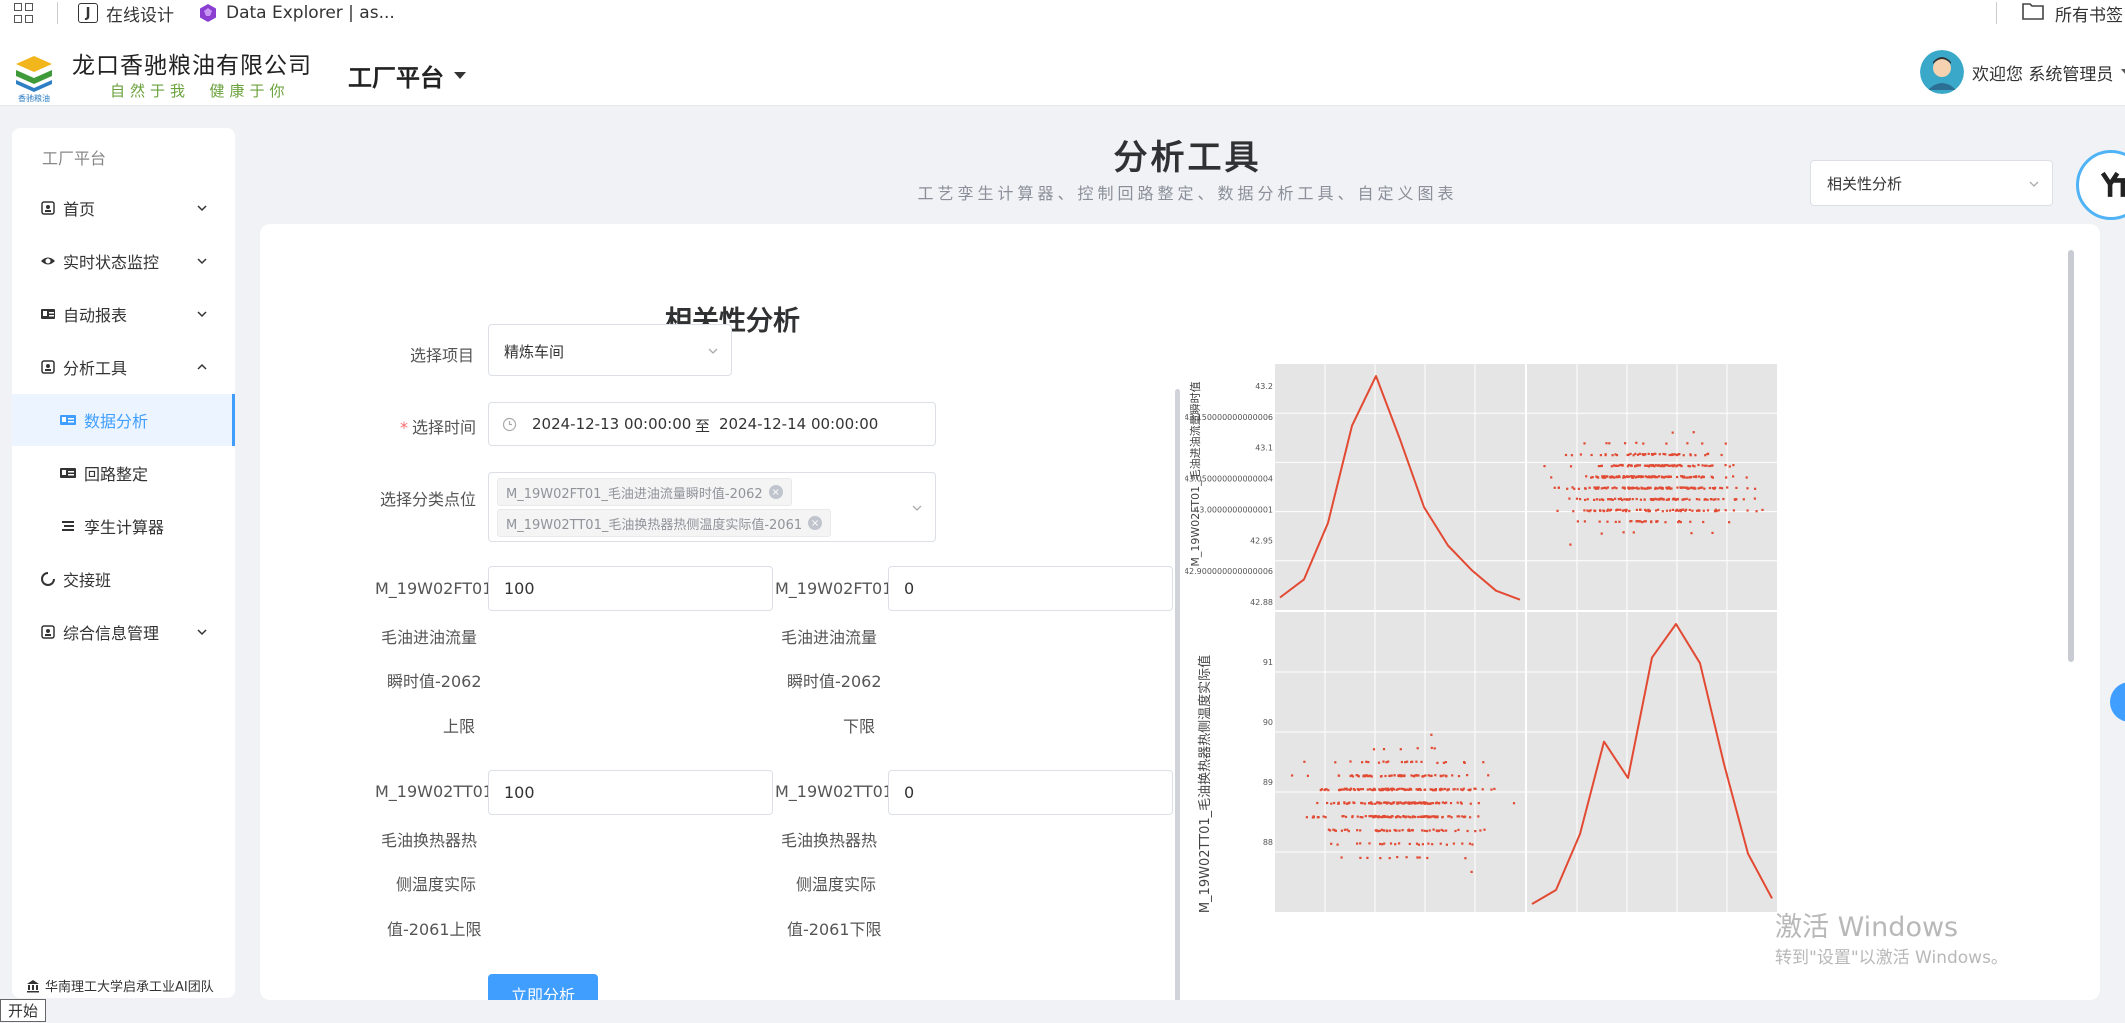 This screenshot has width=2125, height=1023. I want to click on bookmark-online-design: J 在线设计, so click(126, 13).